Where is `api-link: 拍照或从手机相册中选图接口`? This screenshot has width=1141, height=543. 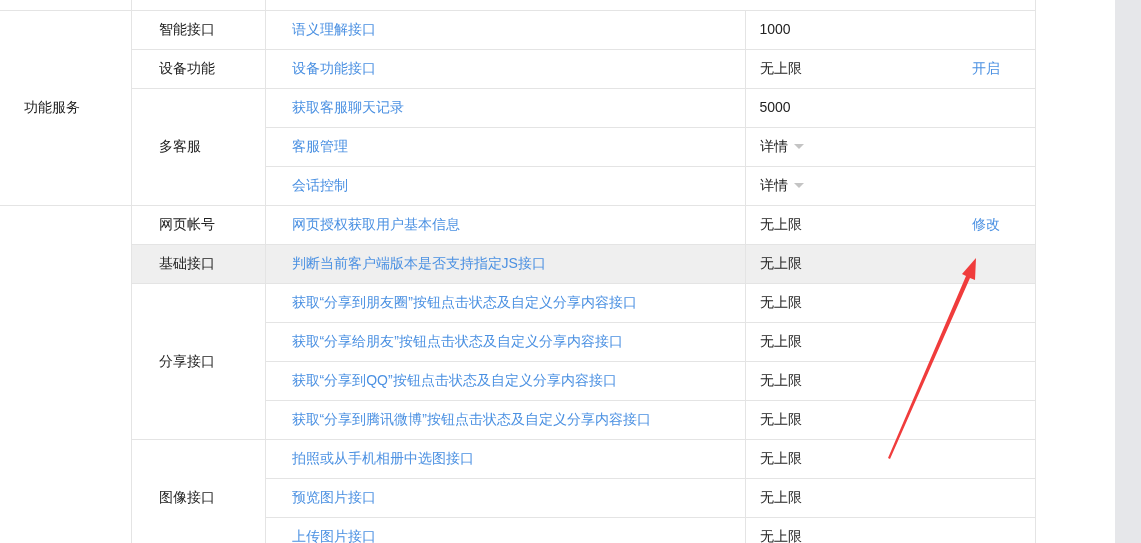
api-link: 拍照或从手机相册中选图接口 is located at coordinates (382, 458).